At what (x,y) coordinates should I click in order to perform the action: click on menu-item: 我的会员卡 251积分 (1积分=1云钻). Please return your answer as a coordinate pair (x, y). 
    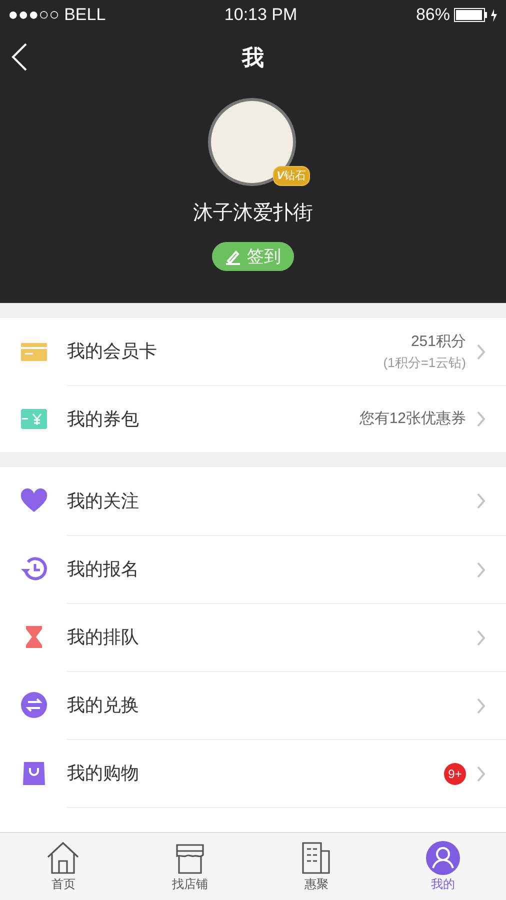
    Looking at the image, I should click on (253, 351).